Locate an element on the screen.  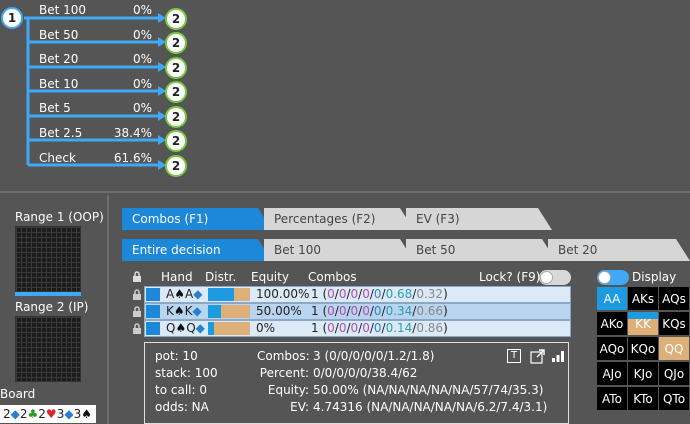
percent-label: Percent: is located at coordinates (284, 373).